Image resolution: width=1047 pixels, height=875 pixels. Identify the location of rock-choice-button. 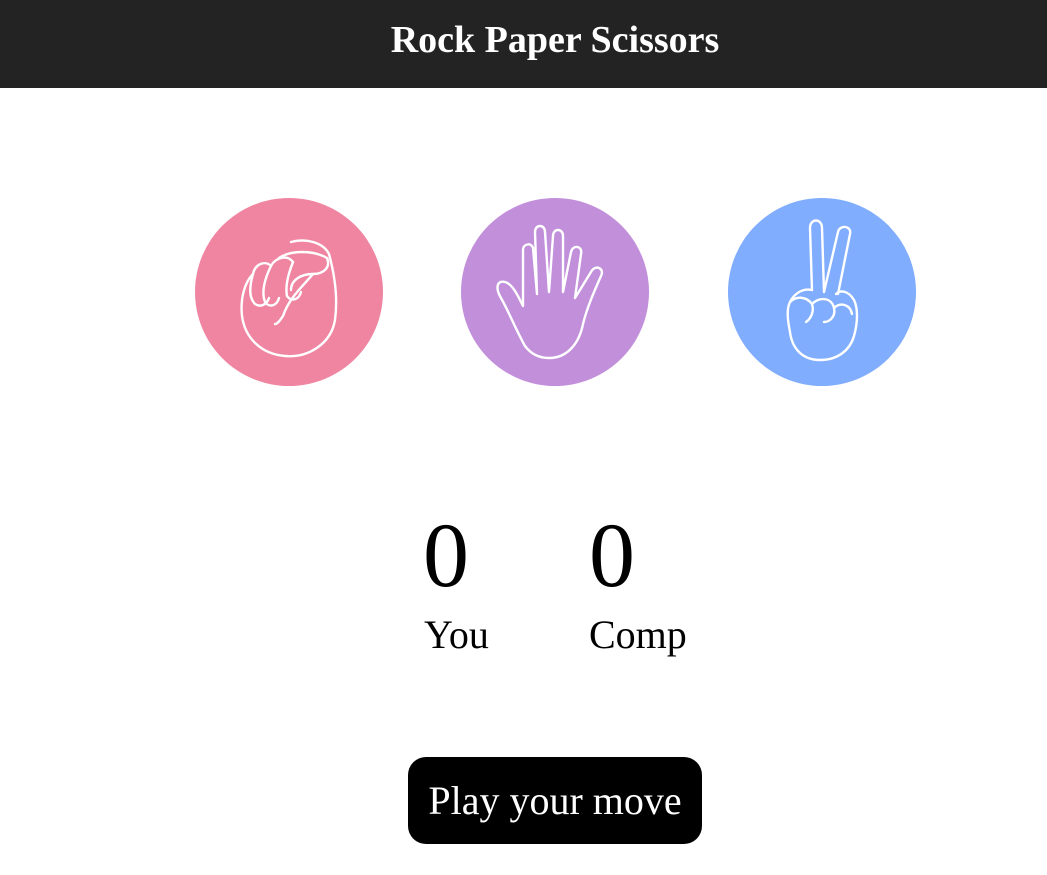
(289, 292).